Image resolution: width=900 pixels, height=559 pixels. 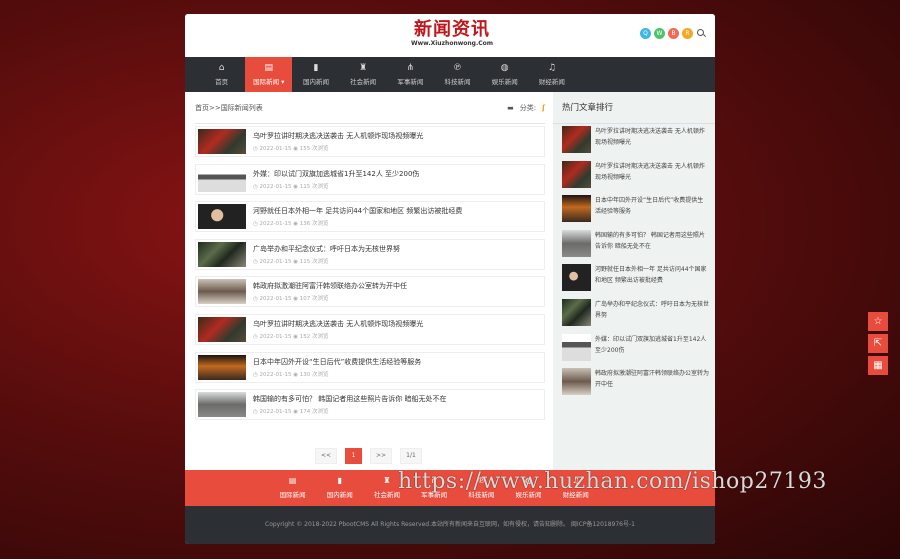 What do you see at coordinates (411, 456) in the screenshot?
I see `page-button-3: 1/1` at bounding box center [411, 456].